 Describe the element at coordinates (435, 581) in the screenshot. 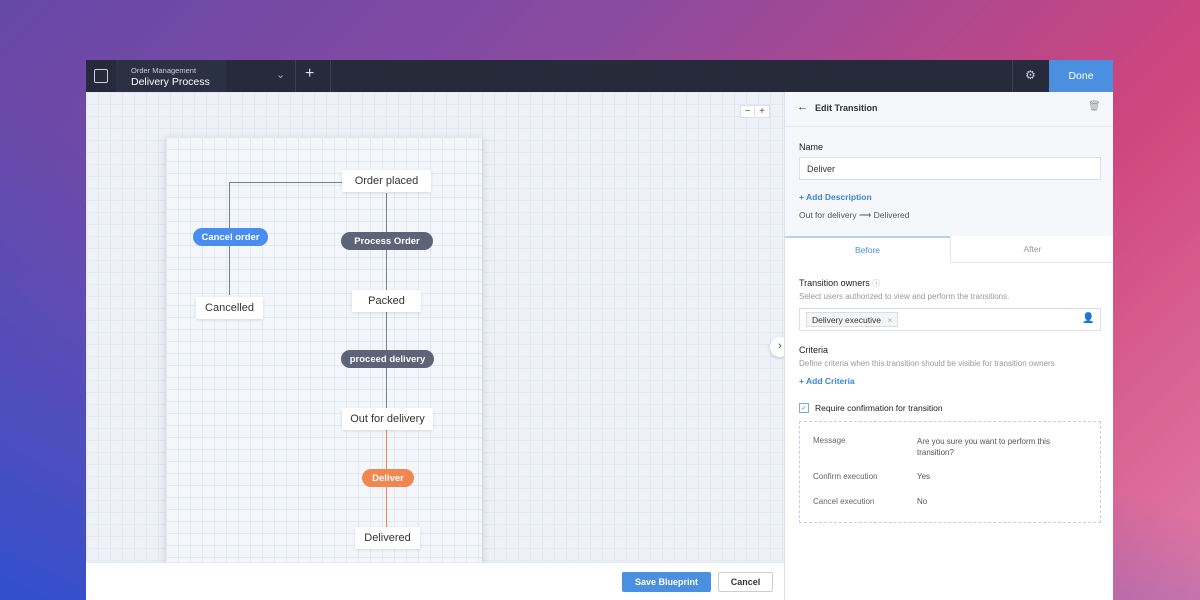

I see `footer-bar: Save Blueprint Cancel` at that location.